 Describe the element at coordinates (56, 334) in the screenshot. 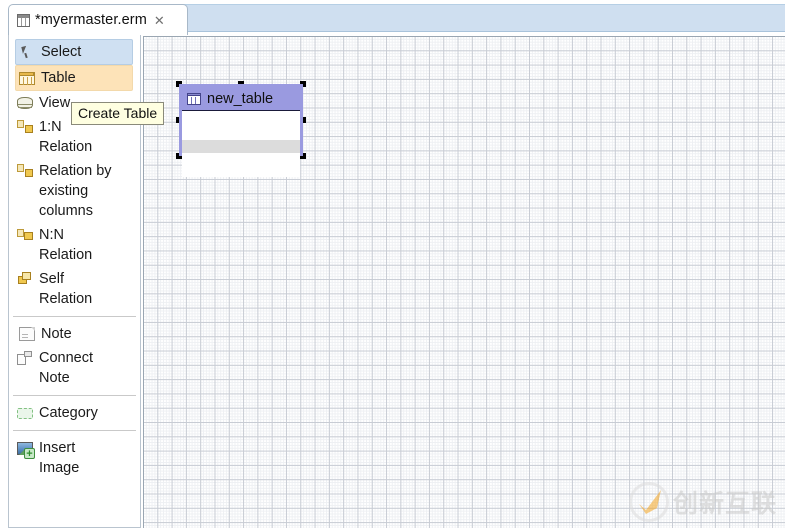

I see `palette-item-label: Note` at that location.